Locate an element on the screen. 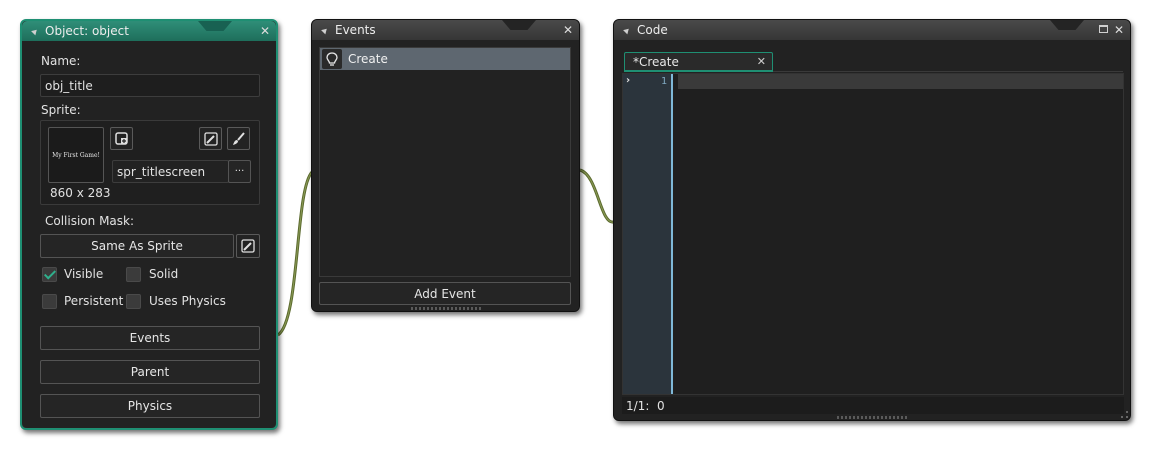  edit-collision-mask-button is located at coordinates (248, 246).